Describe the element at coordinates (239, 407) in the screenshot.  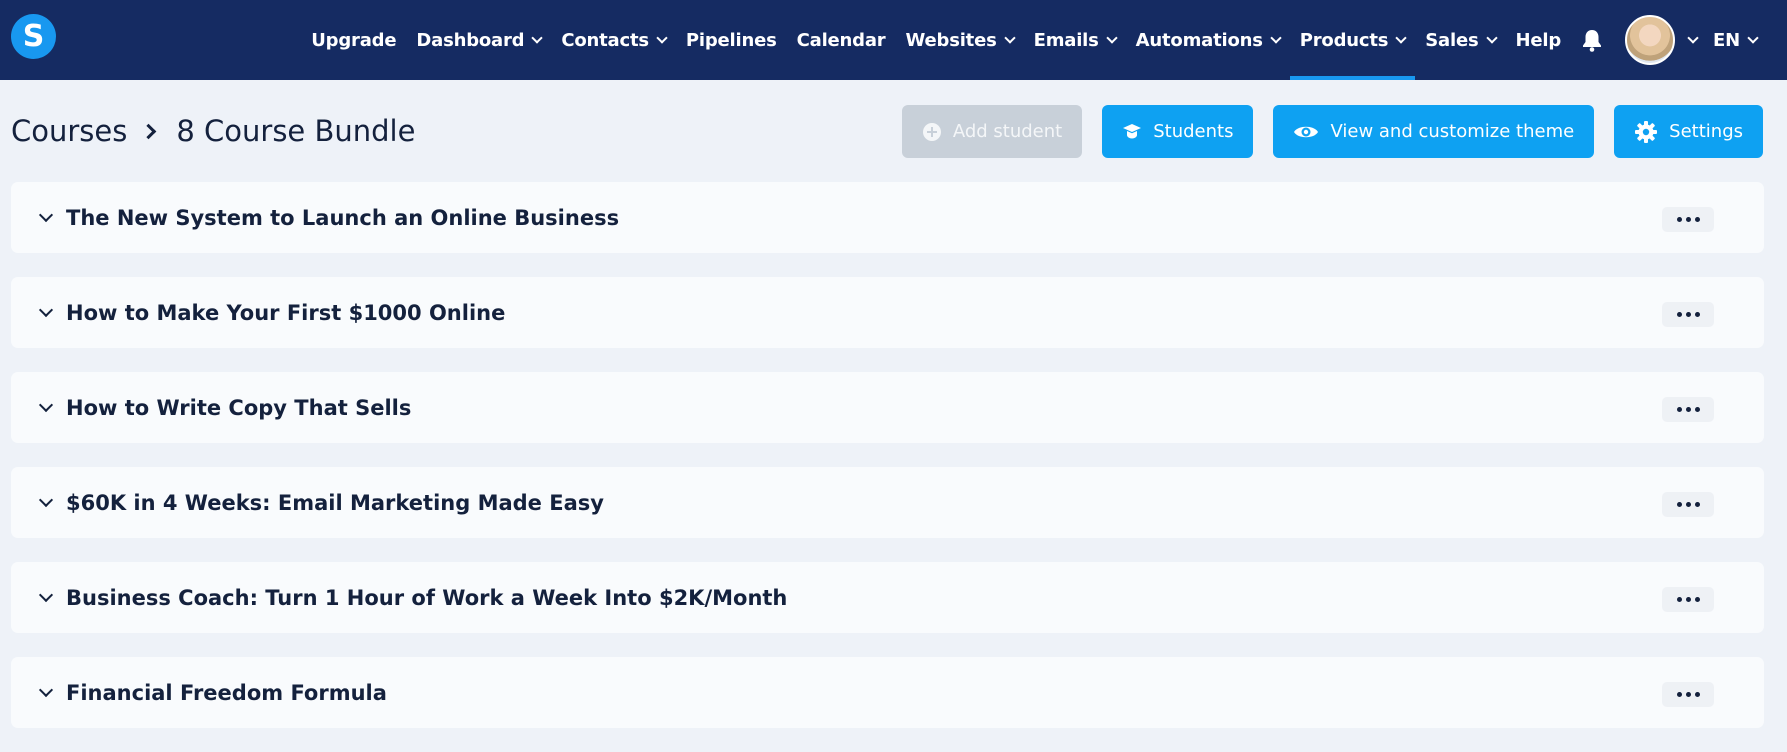
I see `course-title: How to Write Copy That Sells` at that location.